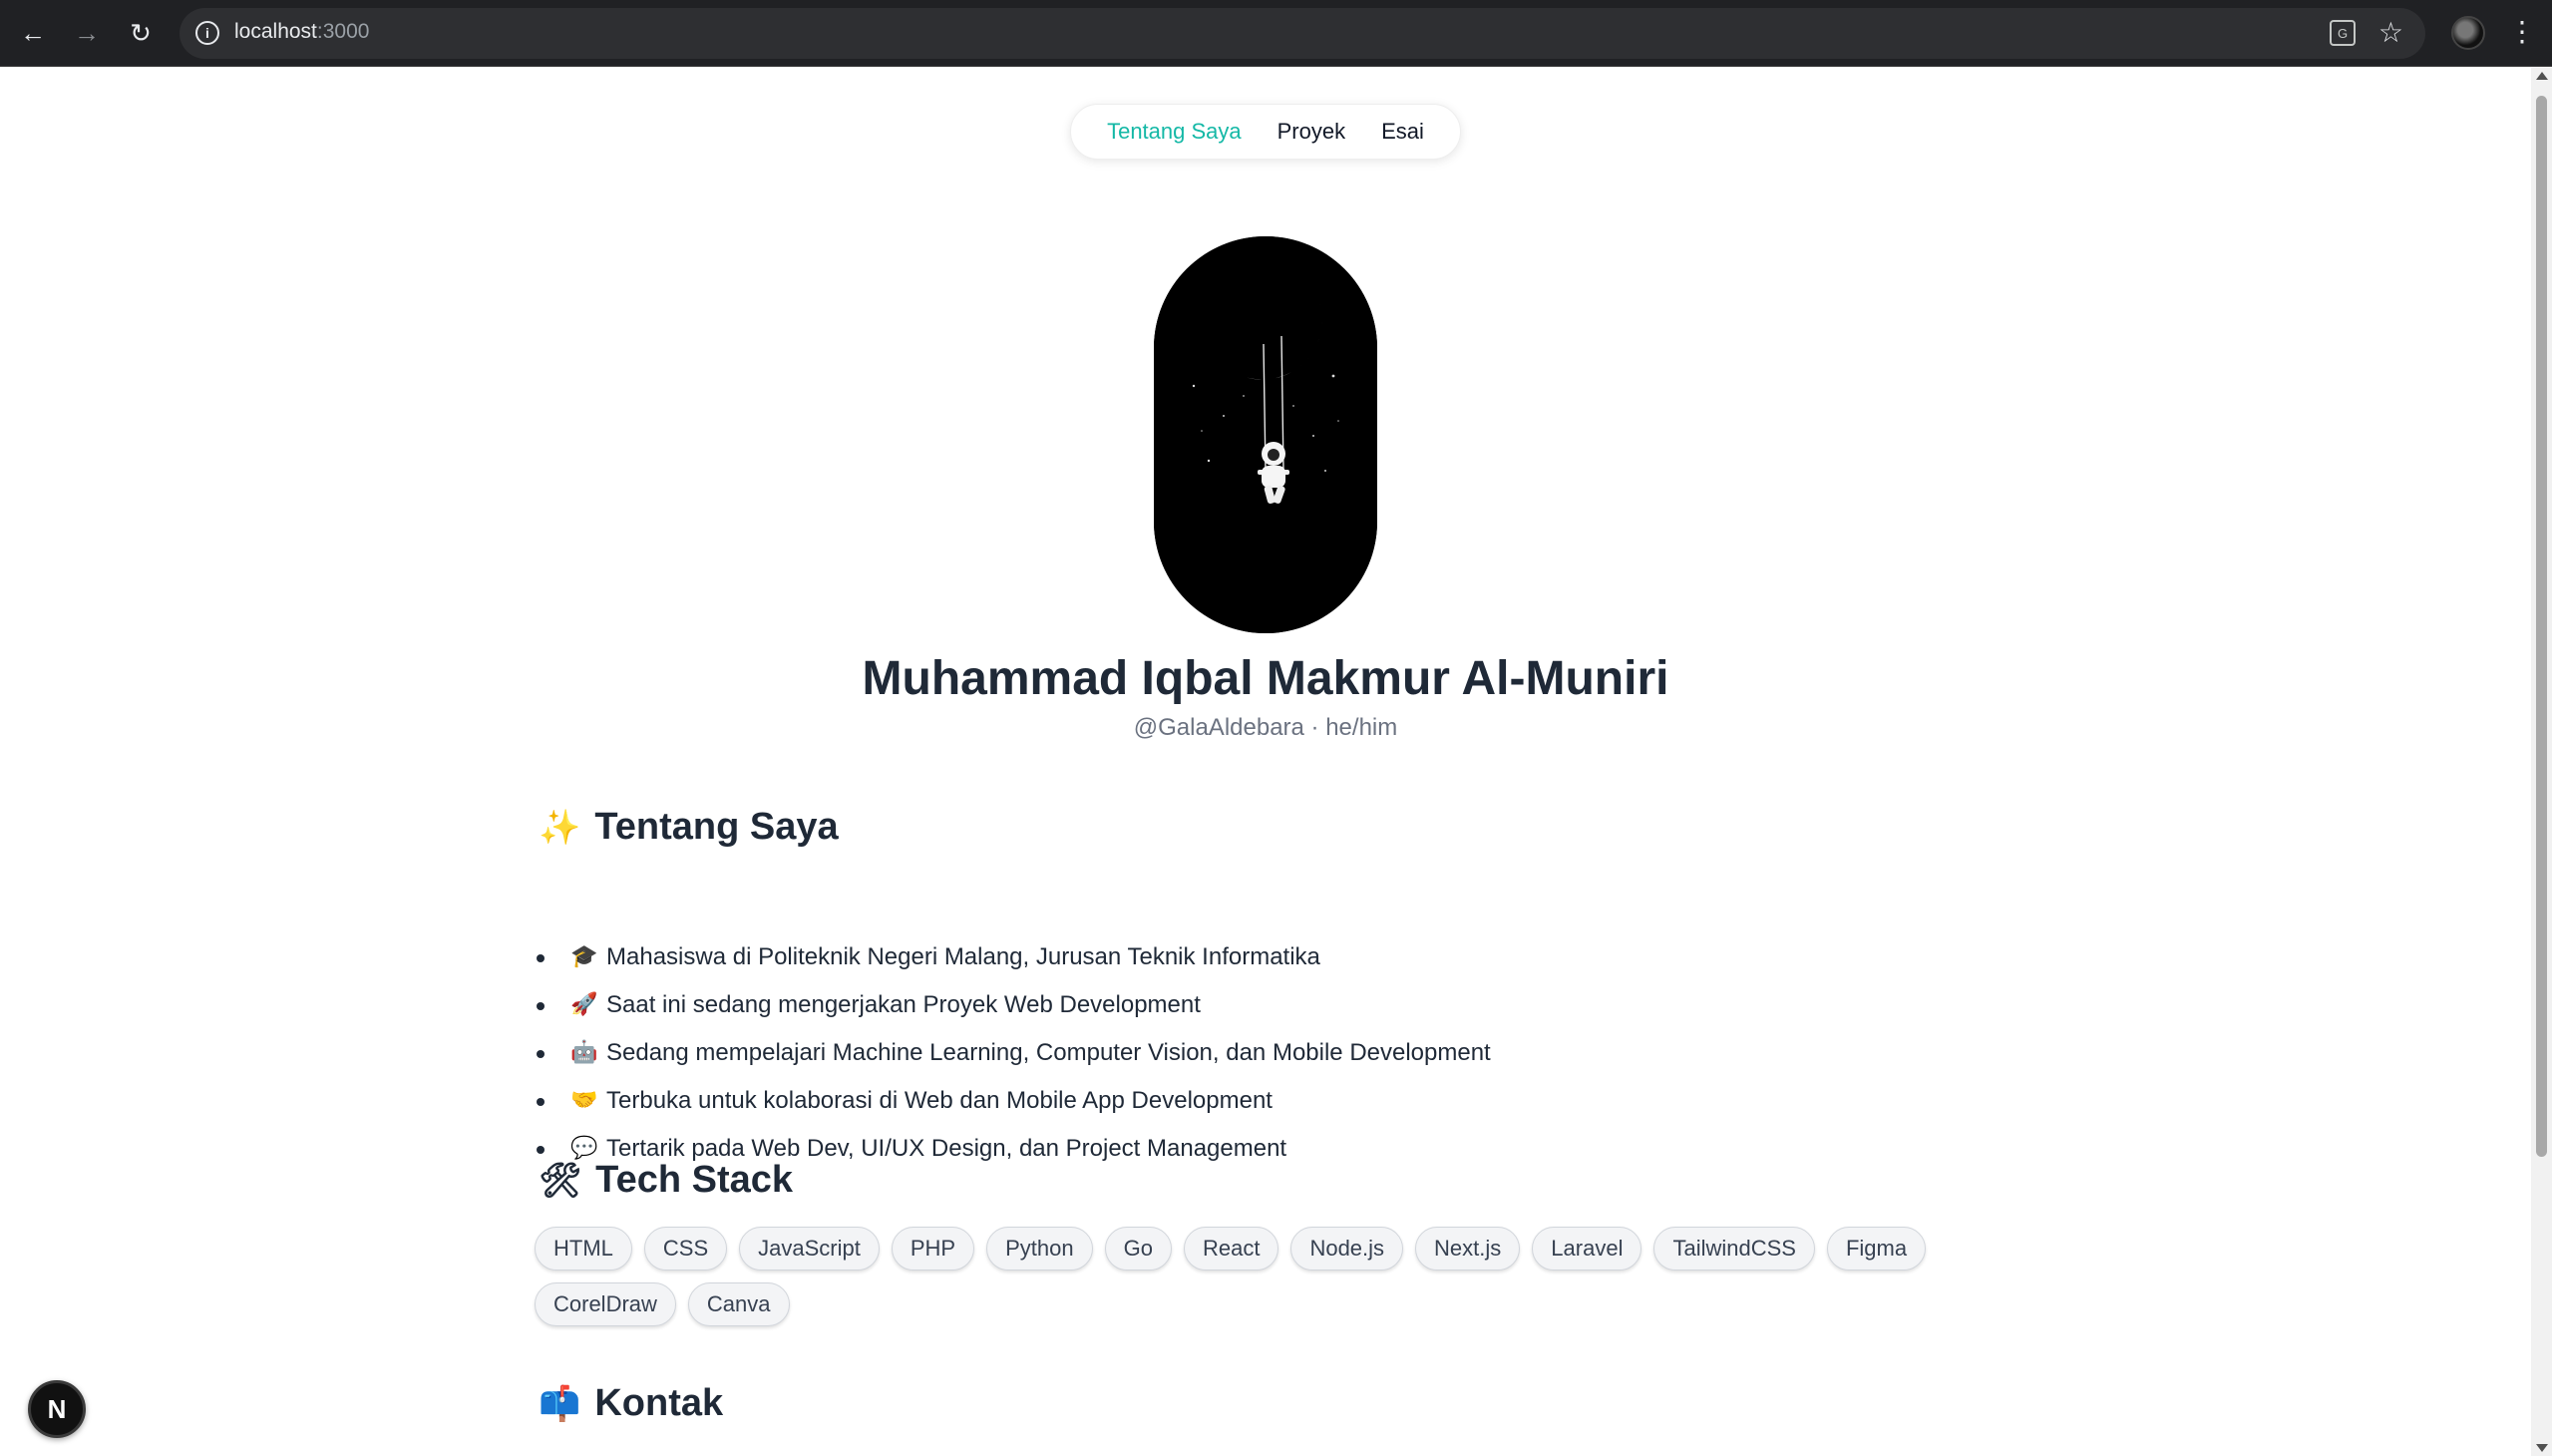 The height and width of the screenshot is (1456, 2552). I want to click on section-title-tech-stack: 🛠 Tech Stack, so click(666, 1180).